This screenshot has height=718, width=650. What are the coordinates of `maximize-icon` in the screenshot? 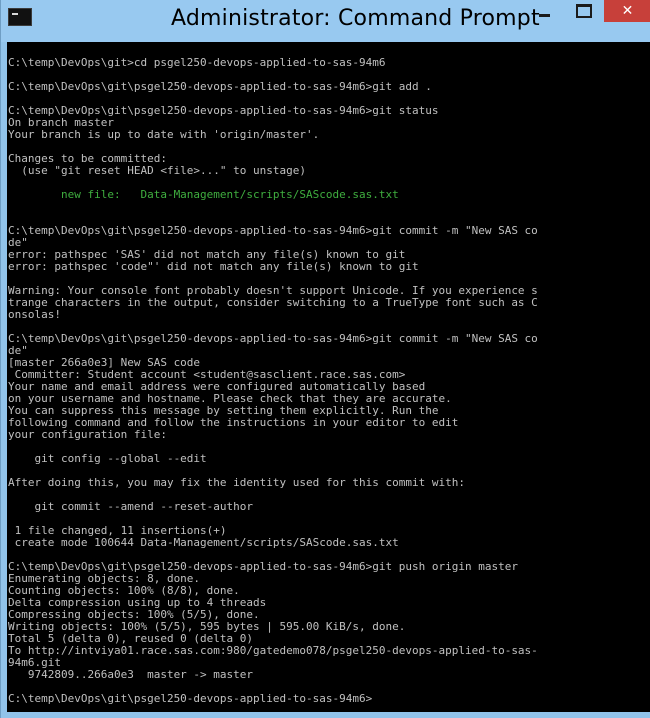 It's located at (584, 11).